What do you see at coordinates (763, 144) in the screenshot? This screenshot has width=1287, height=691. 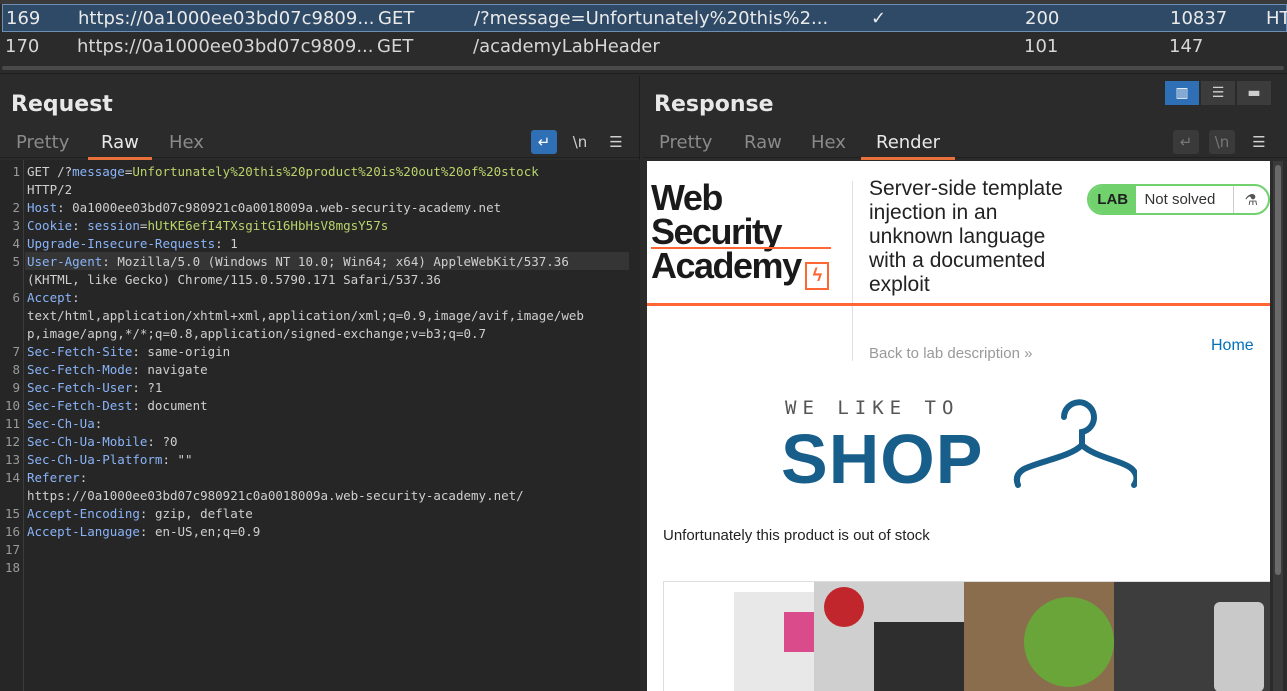 I see `response-tab-raw: Raw` at bounding box center [763, 144].